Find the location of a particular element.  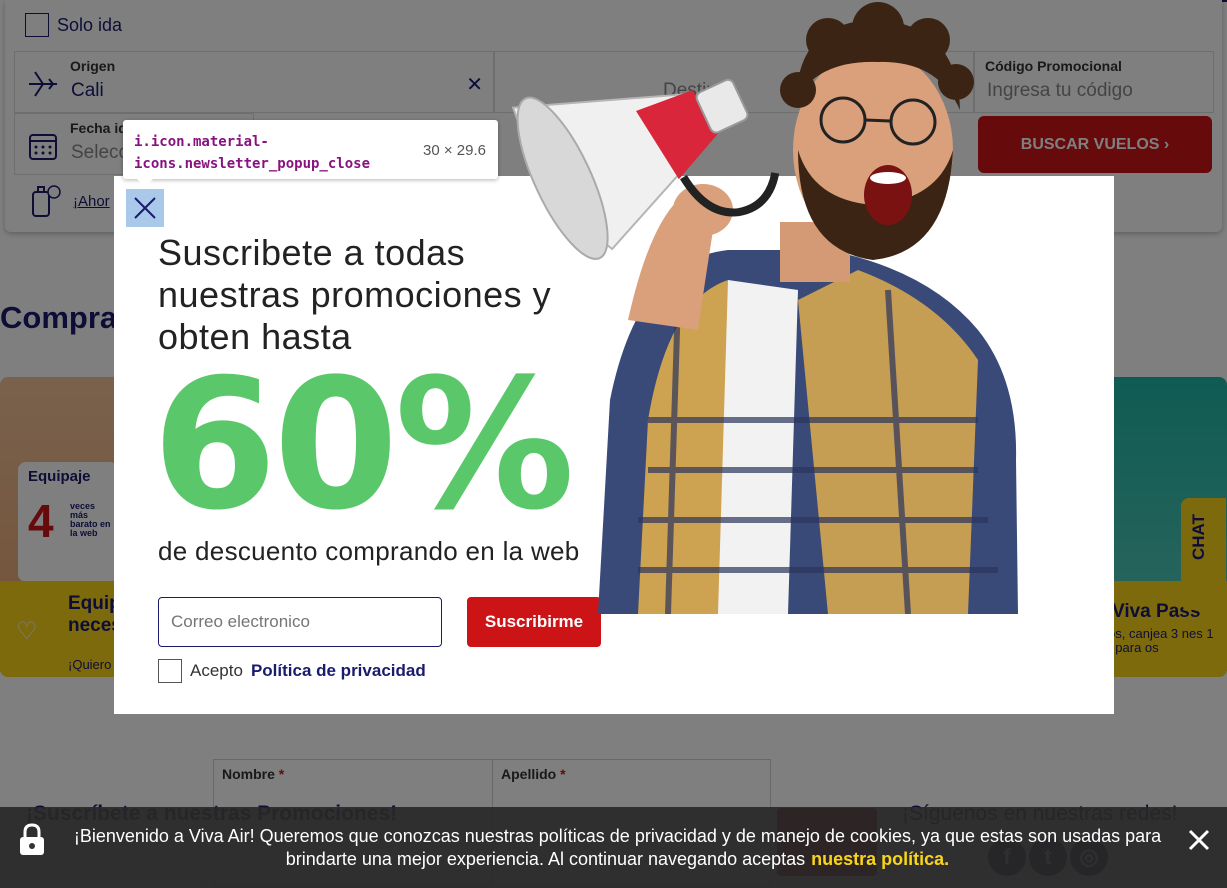

privacy-consent: Acepto Política de privacidad is located at coordinates (292, 671).